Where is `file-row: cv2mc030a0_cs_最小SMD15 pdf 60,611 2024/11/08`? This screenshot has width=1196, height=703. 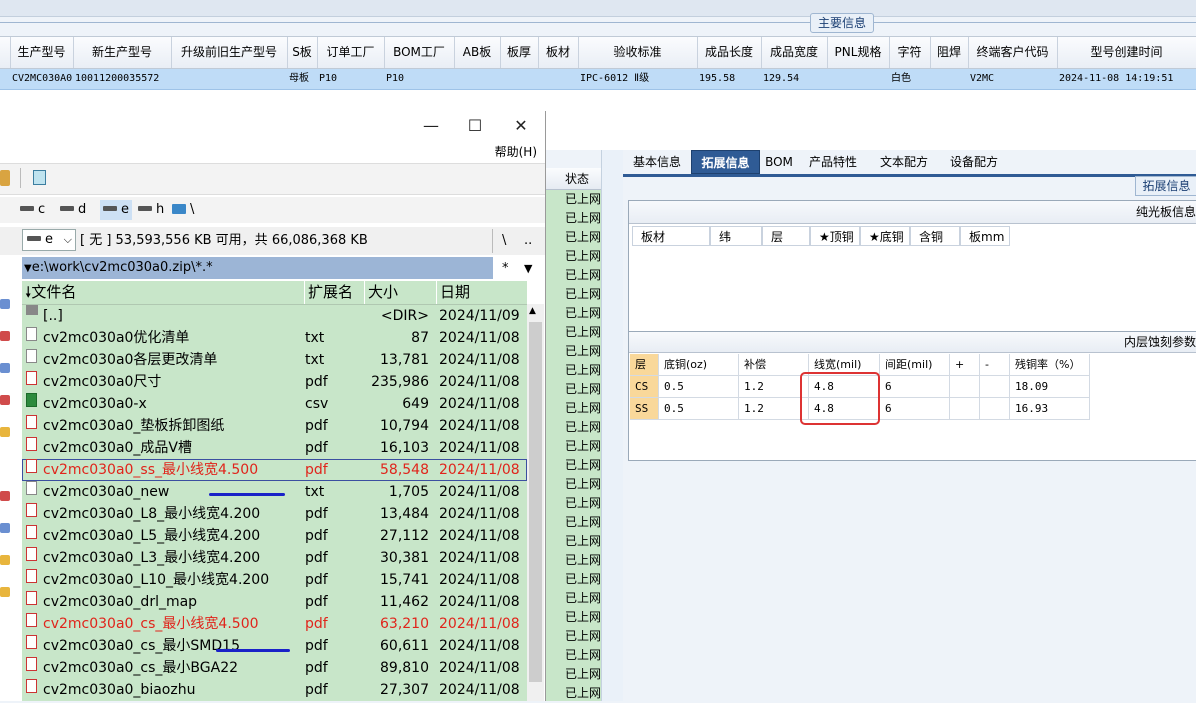
file-row: cv2mc030a0_cs_最小SMD15 pdf 60,611 2024/11/08 is located at coordinates (274, 646).